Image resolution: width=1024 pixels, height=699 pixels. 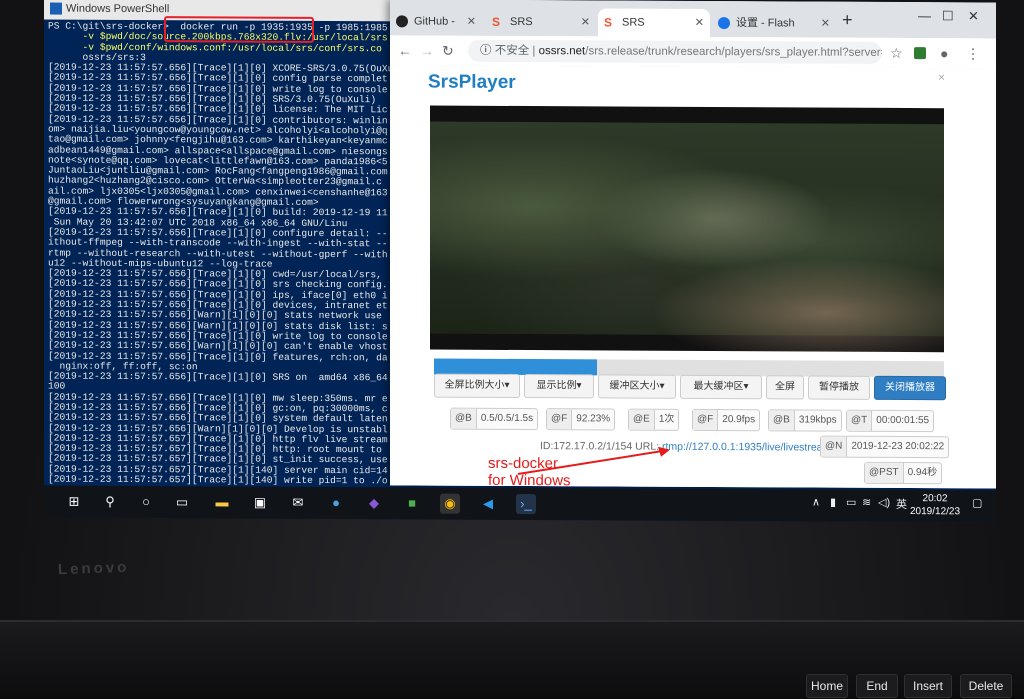 What do you see at coordinates (487, 51) in the screenshot?
I see `info-icon: ⓘ` at bounding box center [487, 51].